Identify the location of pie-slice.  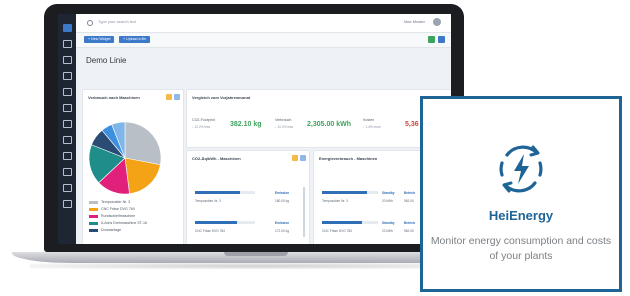
(143, 143).